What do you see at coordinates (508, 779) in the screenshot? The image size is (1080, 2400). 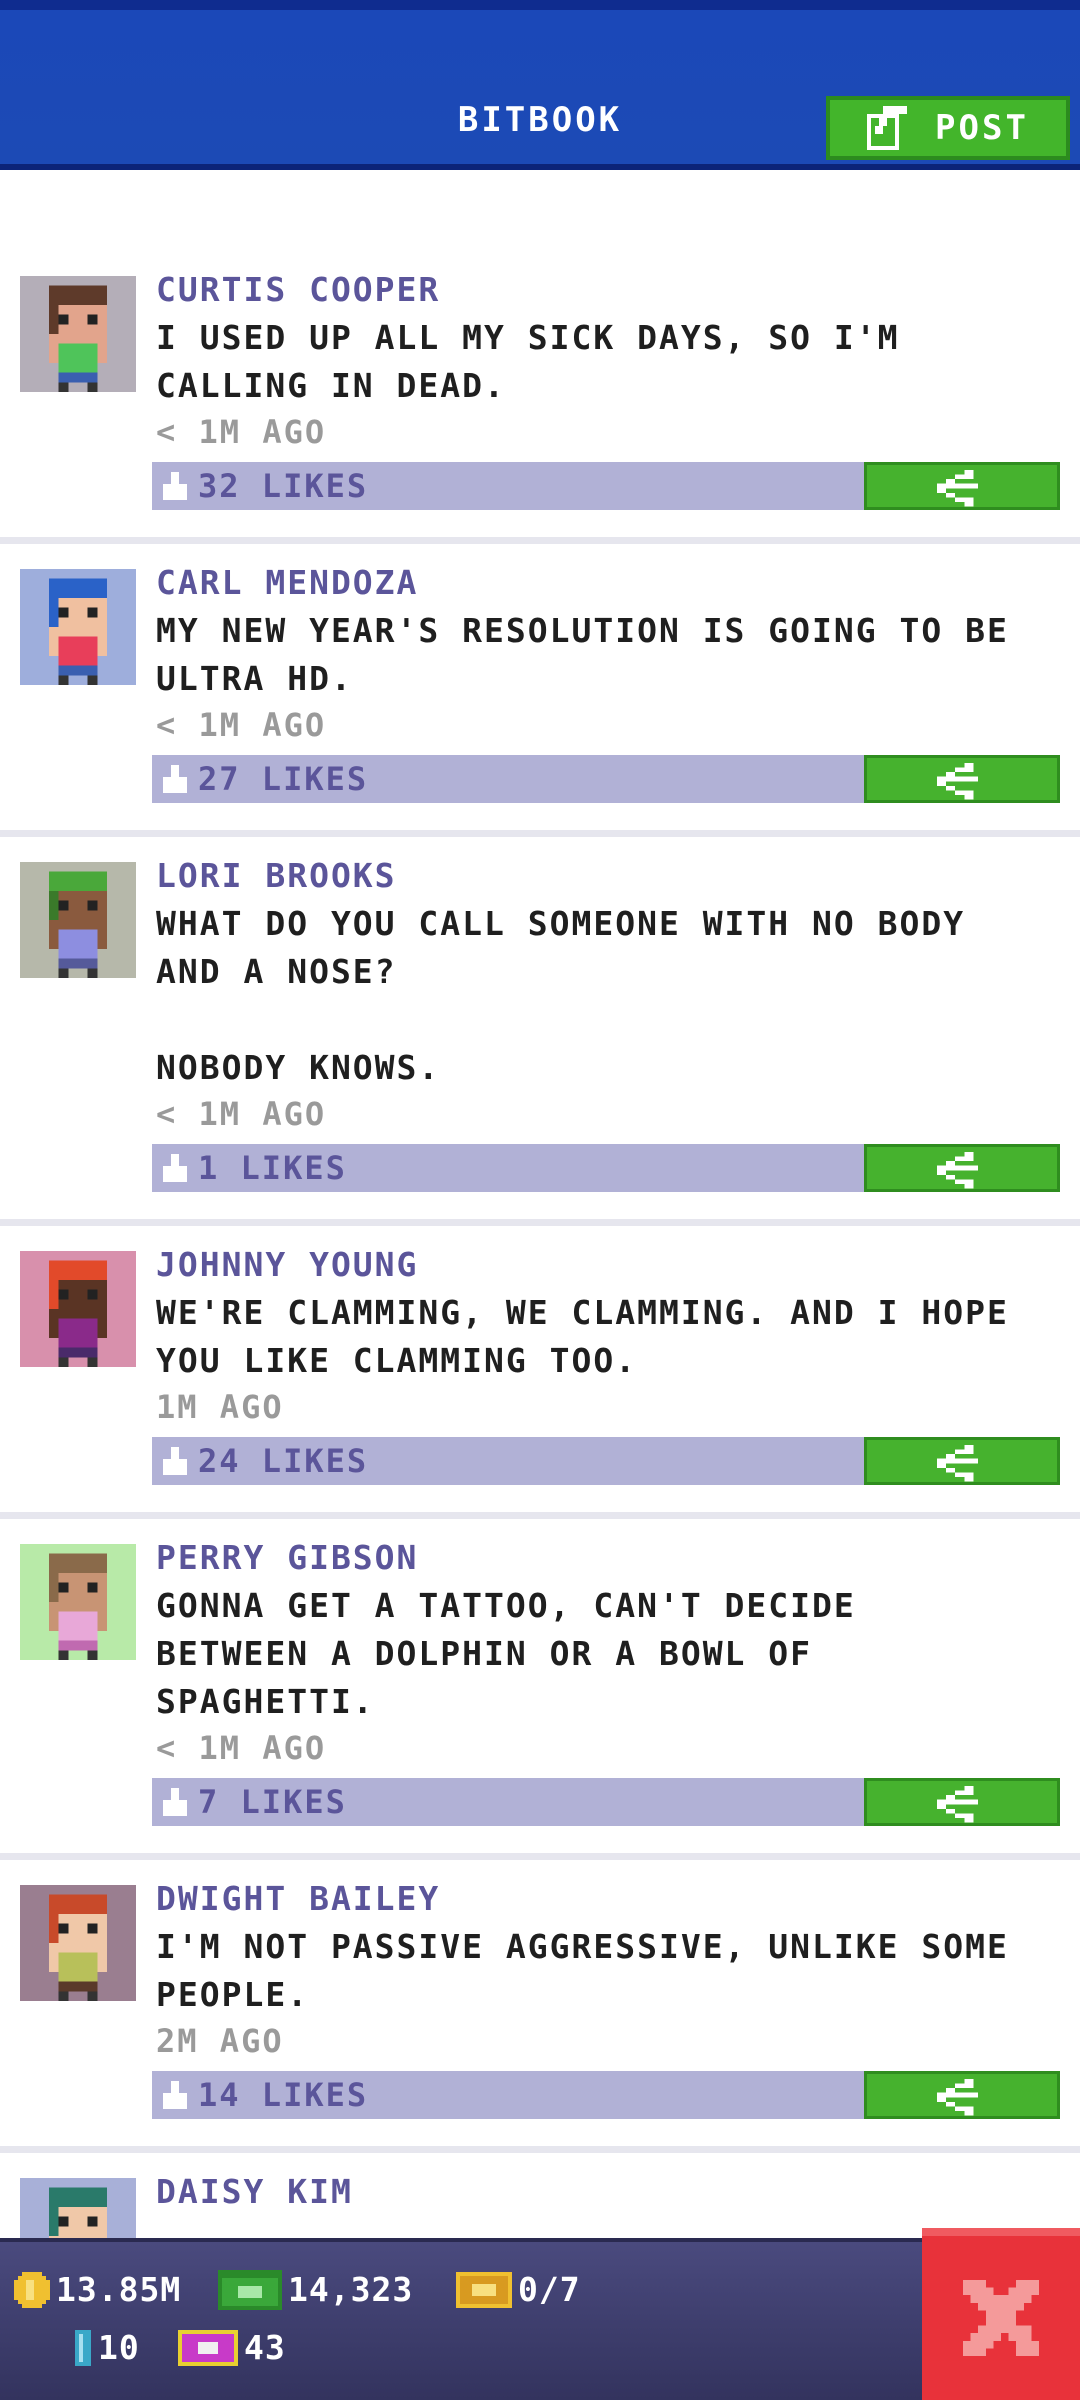 I see `like-button: 27 LIKES` at bounding box center [508, 779].